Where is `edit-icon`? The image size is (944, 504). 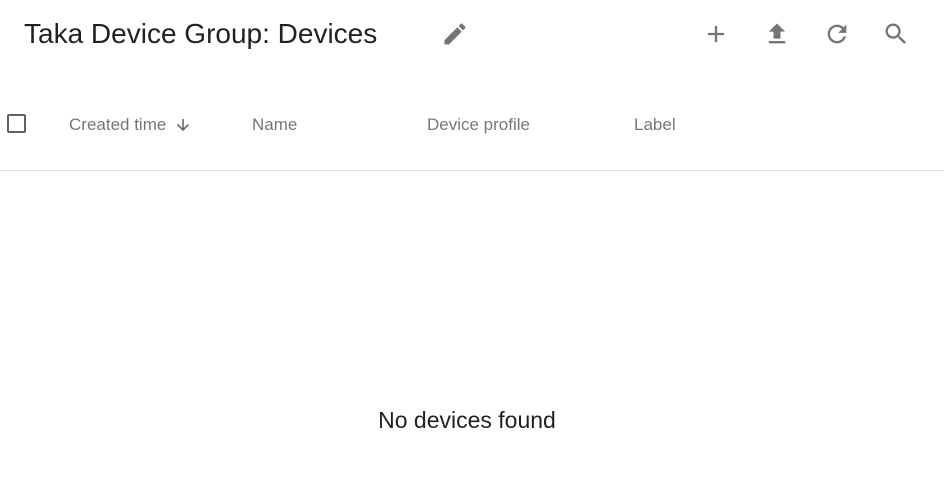
edit-icon is located at coordinates (455, 34).